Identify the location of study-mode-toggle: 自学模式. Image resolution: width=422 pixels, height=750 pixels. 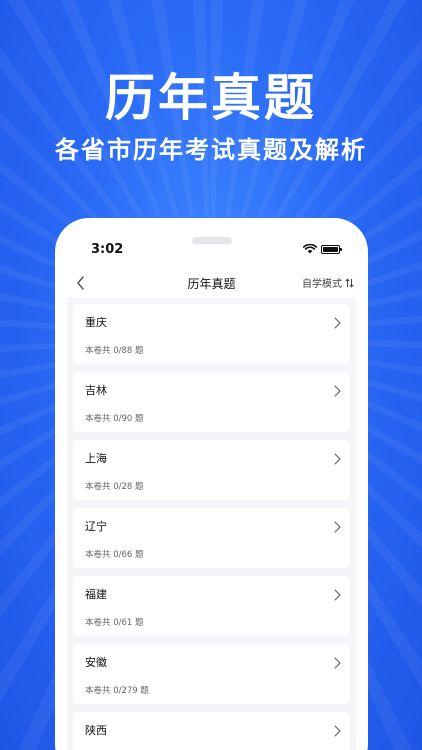
(328, 282).